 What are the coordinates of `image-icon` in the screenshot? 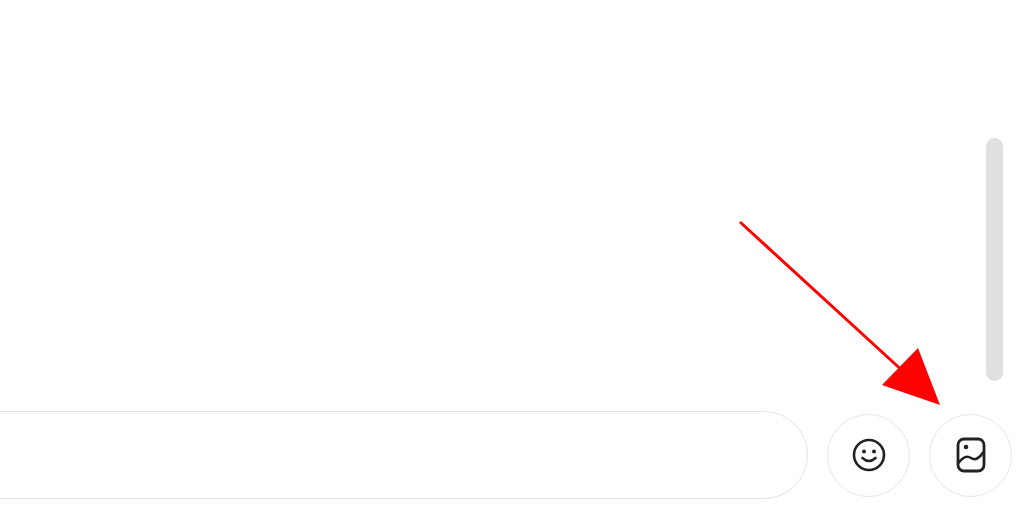 It's located at (970, 455).